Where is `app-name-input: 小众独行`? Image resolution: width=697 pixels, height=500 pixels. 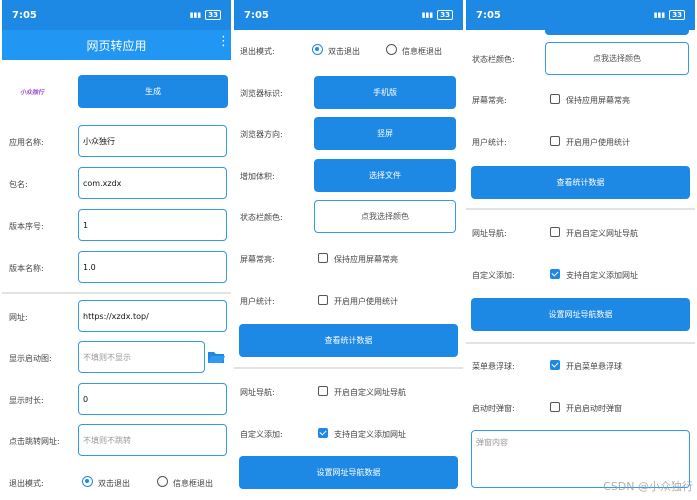 app-name-input: 小众独行 is located at coordinates (152, 141).